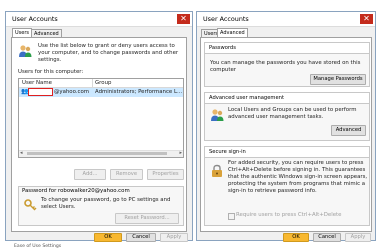 Image resolution: width=387 pixels, height=250 pixels. What do you see at coordinates (287, 152) in the screenshot?
I see `secure-signin-group-title: Secure sign-in` at bounding box center [287, 152].